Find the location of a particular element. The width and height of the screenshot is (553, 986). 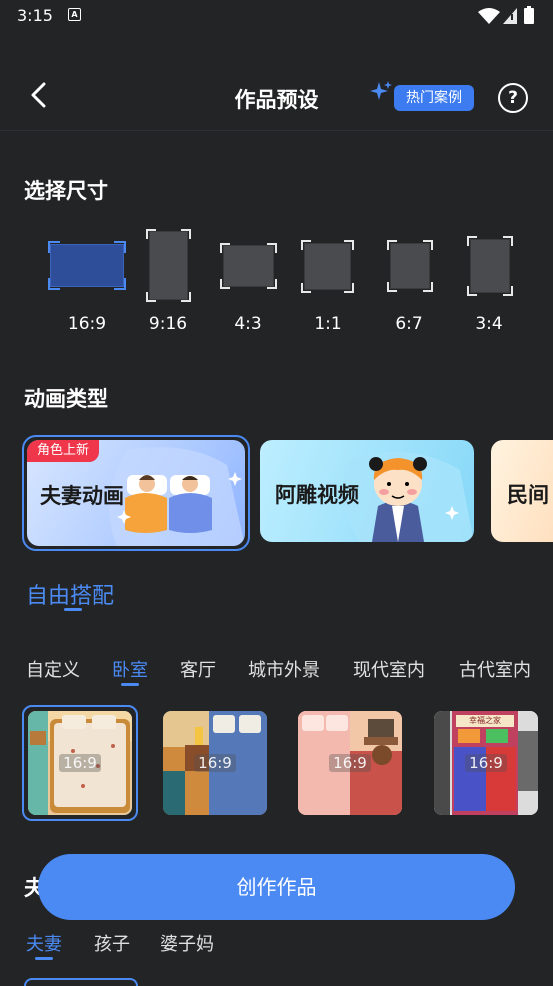

size-label: 4:3 is located at coordinates (248, 324).